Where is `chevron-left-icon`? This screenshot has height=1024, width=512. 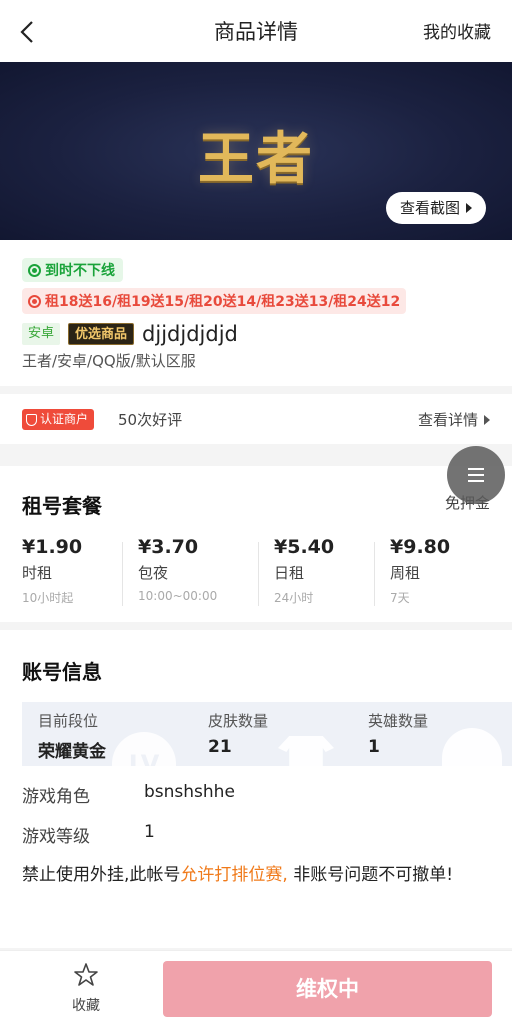
chevron-left-icon is located at coordinates (28, 32).